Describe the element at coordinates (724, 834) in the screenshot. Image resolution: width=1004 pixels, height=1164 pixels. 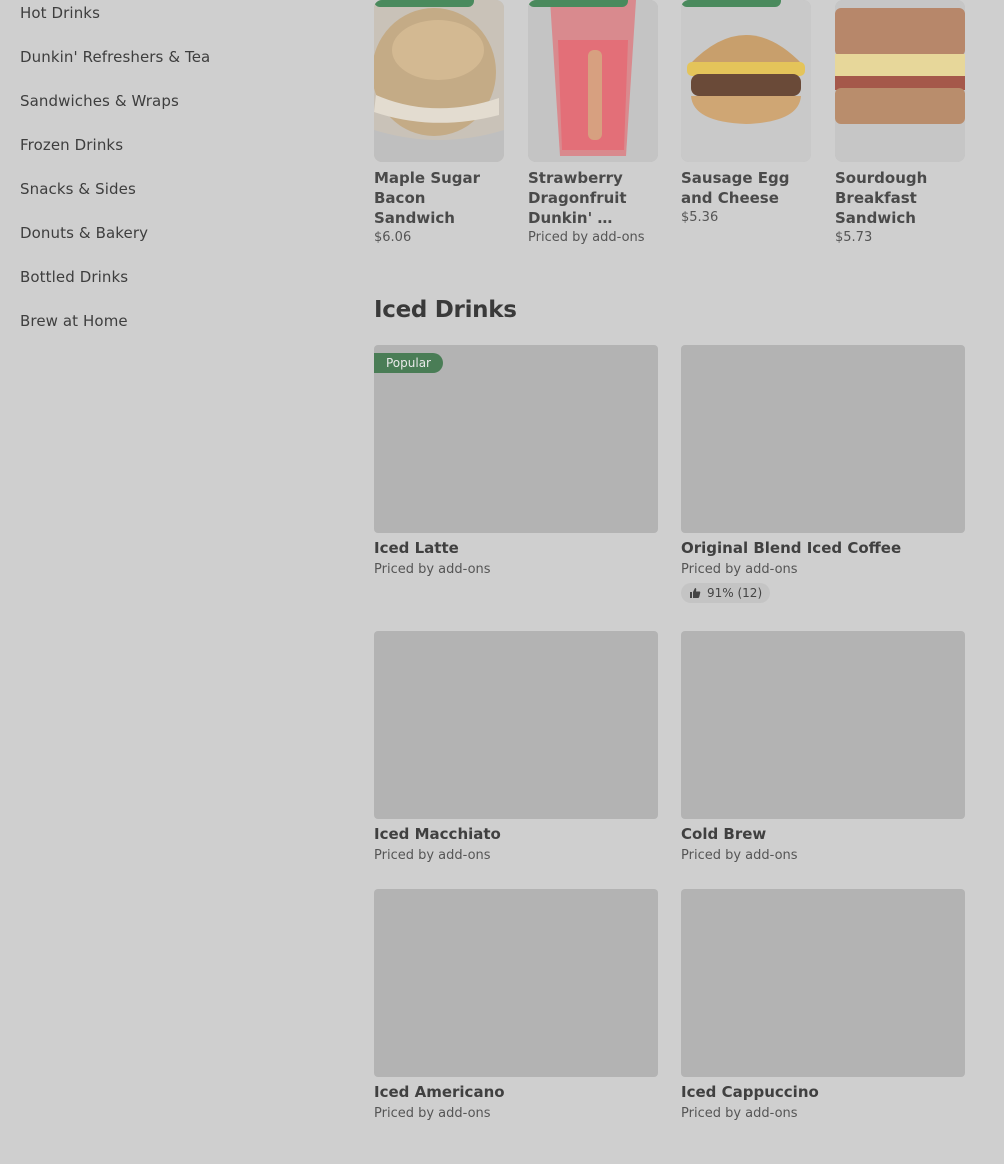
I see `menu-item-name: Cold Brew` at that location.